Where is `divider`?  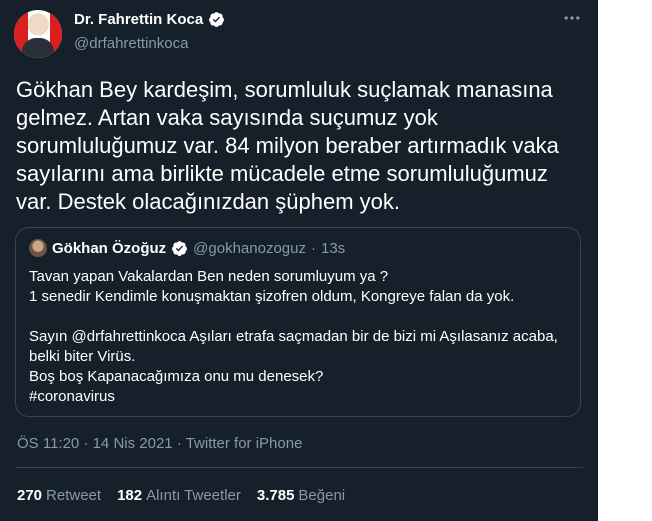
divider is located at coordinates (299, 467).